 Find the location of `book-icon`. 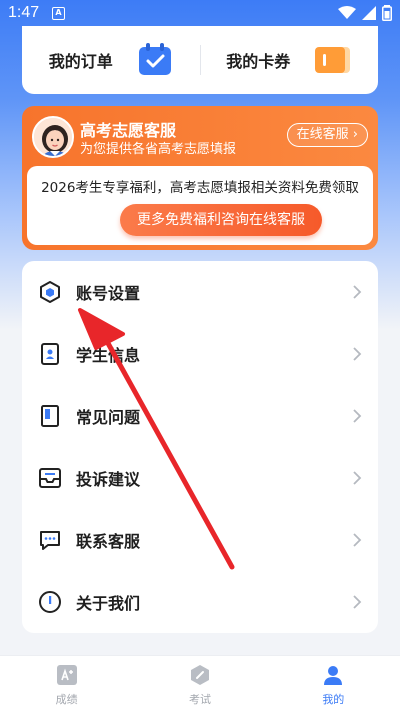

book-icon is located at coordinates (50, 416).